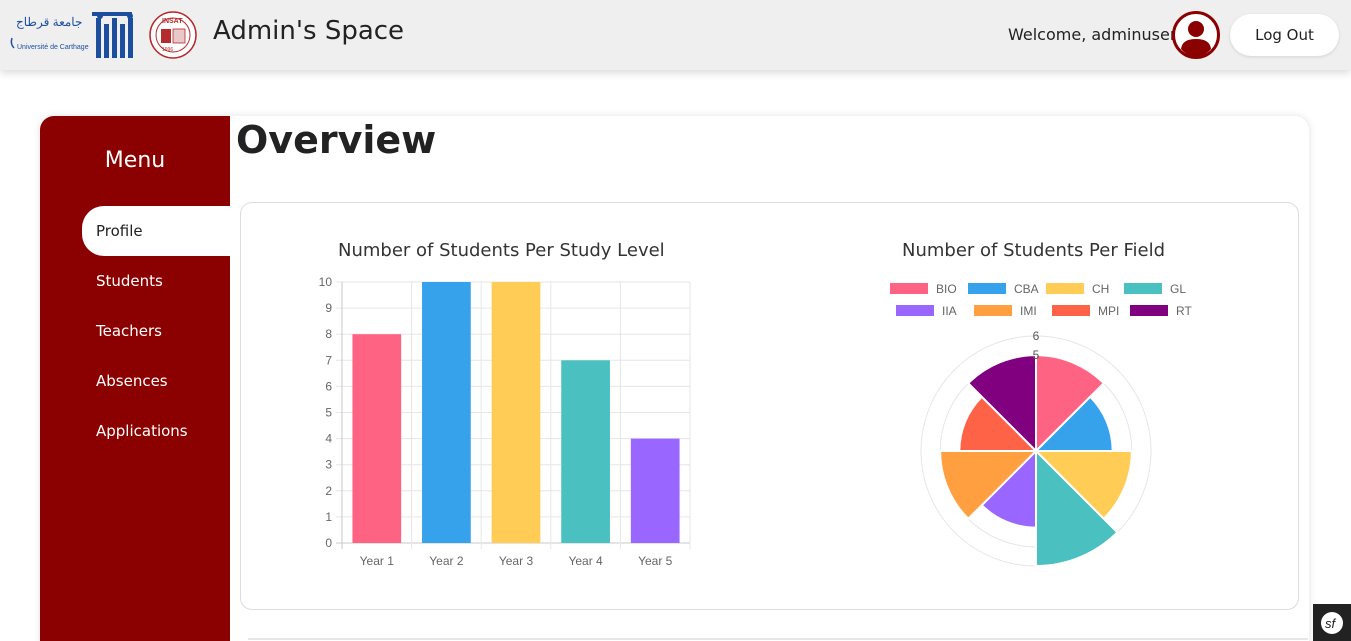  Describe the element at coordinates (328, 386) in the screenshot. I see `y-tick-label: 6` at that location.